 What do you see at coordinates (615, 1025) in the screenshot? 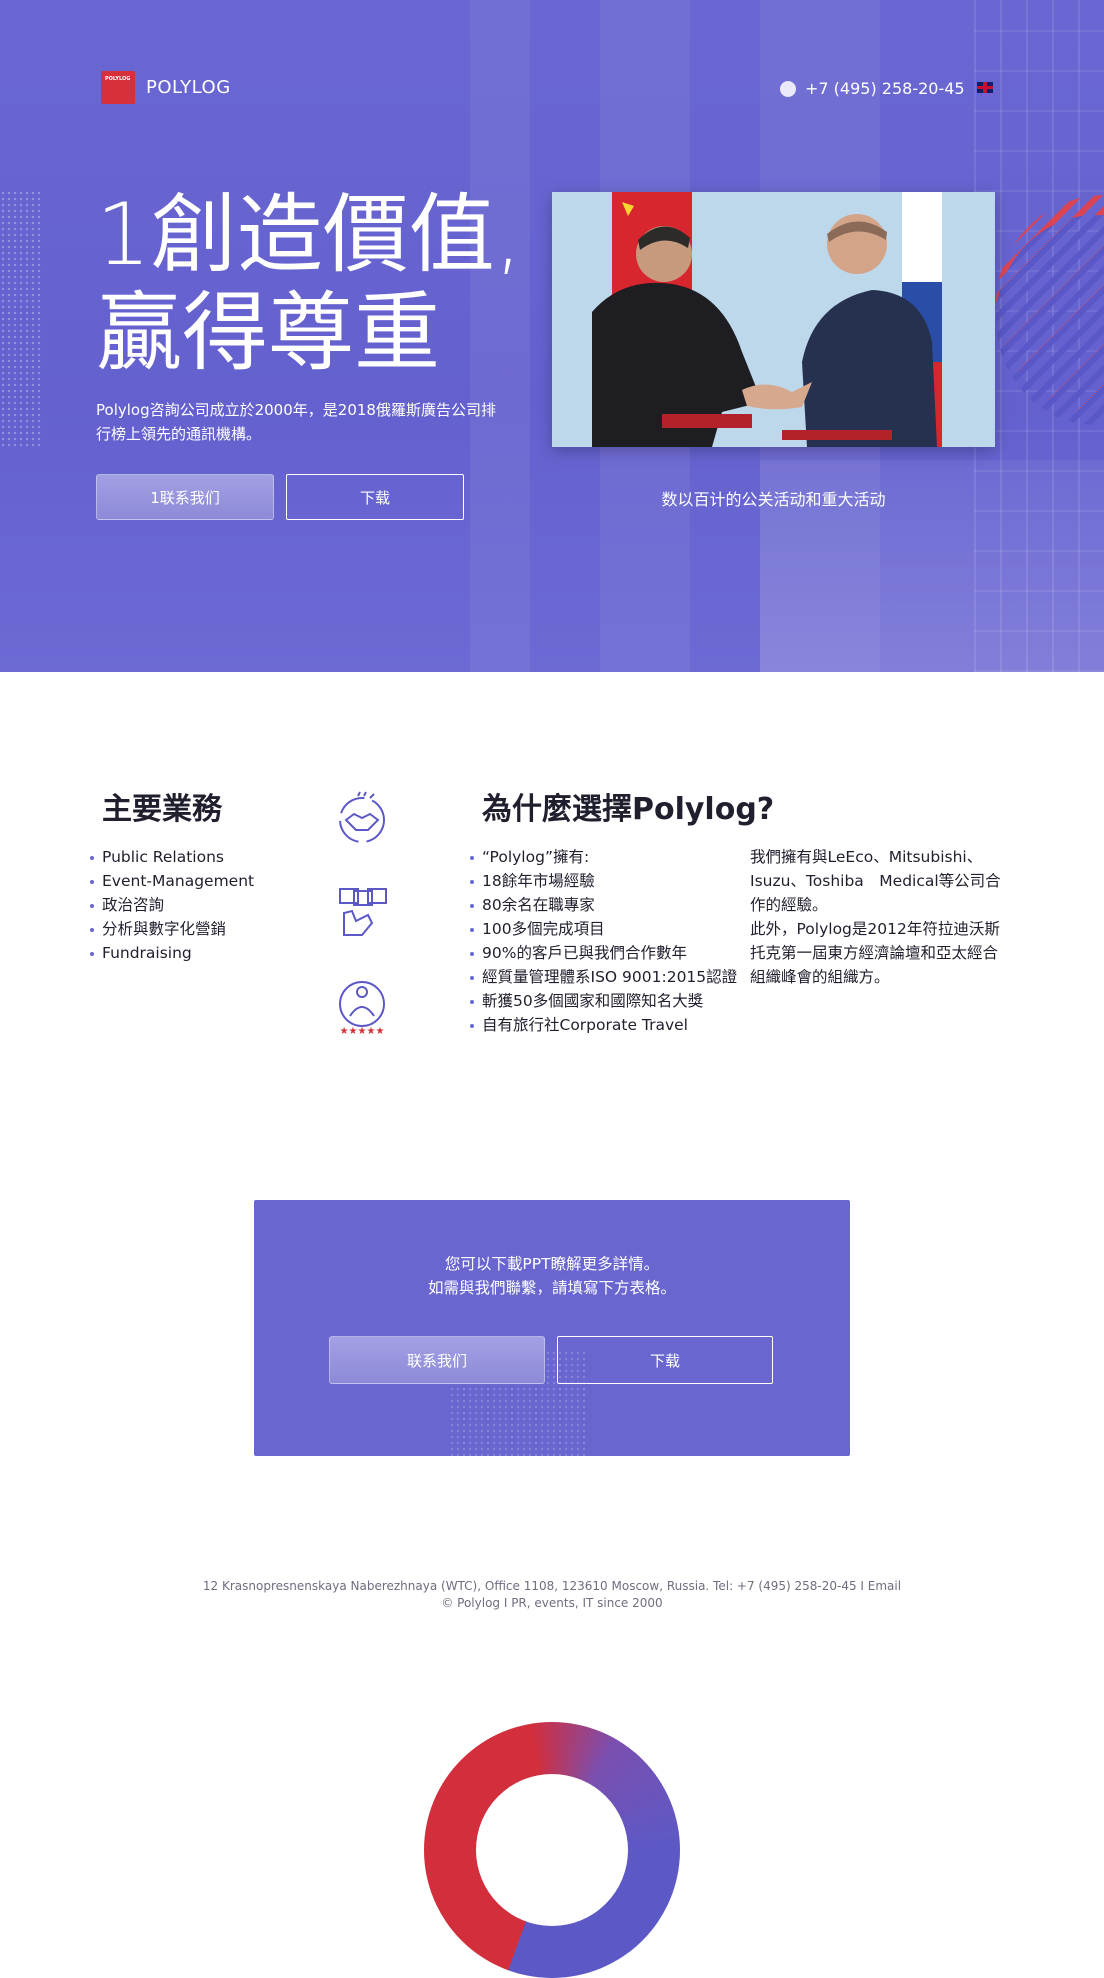
I see `list-item: 自有旅行社Corporate Travel` at bounding box center [615, 1025].